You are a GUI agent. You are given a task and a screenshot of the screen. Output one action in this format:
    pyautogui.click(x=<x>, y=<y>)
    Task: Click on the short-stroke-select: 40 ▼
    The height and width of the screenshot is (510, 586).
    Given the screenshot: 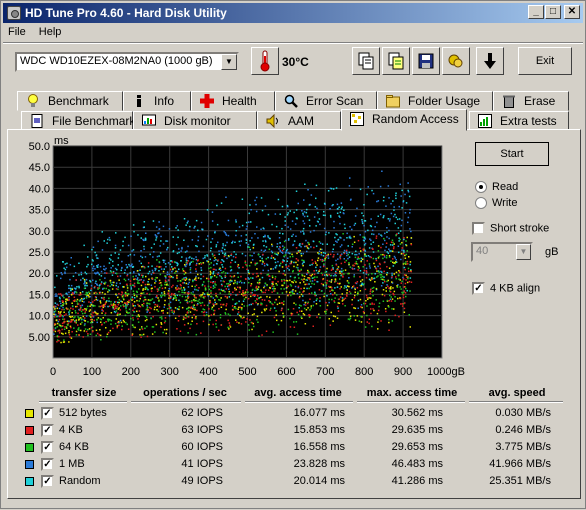 What is the action you would take?
    pyautogui.click(x=502, y=252)
    